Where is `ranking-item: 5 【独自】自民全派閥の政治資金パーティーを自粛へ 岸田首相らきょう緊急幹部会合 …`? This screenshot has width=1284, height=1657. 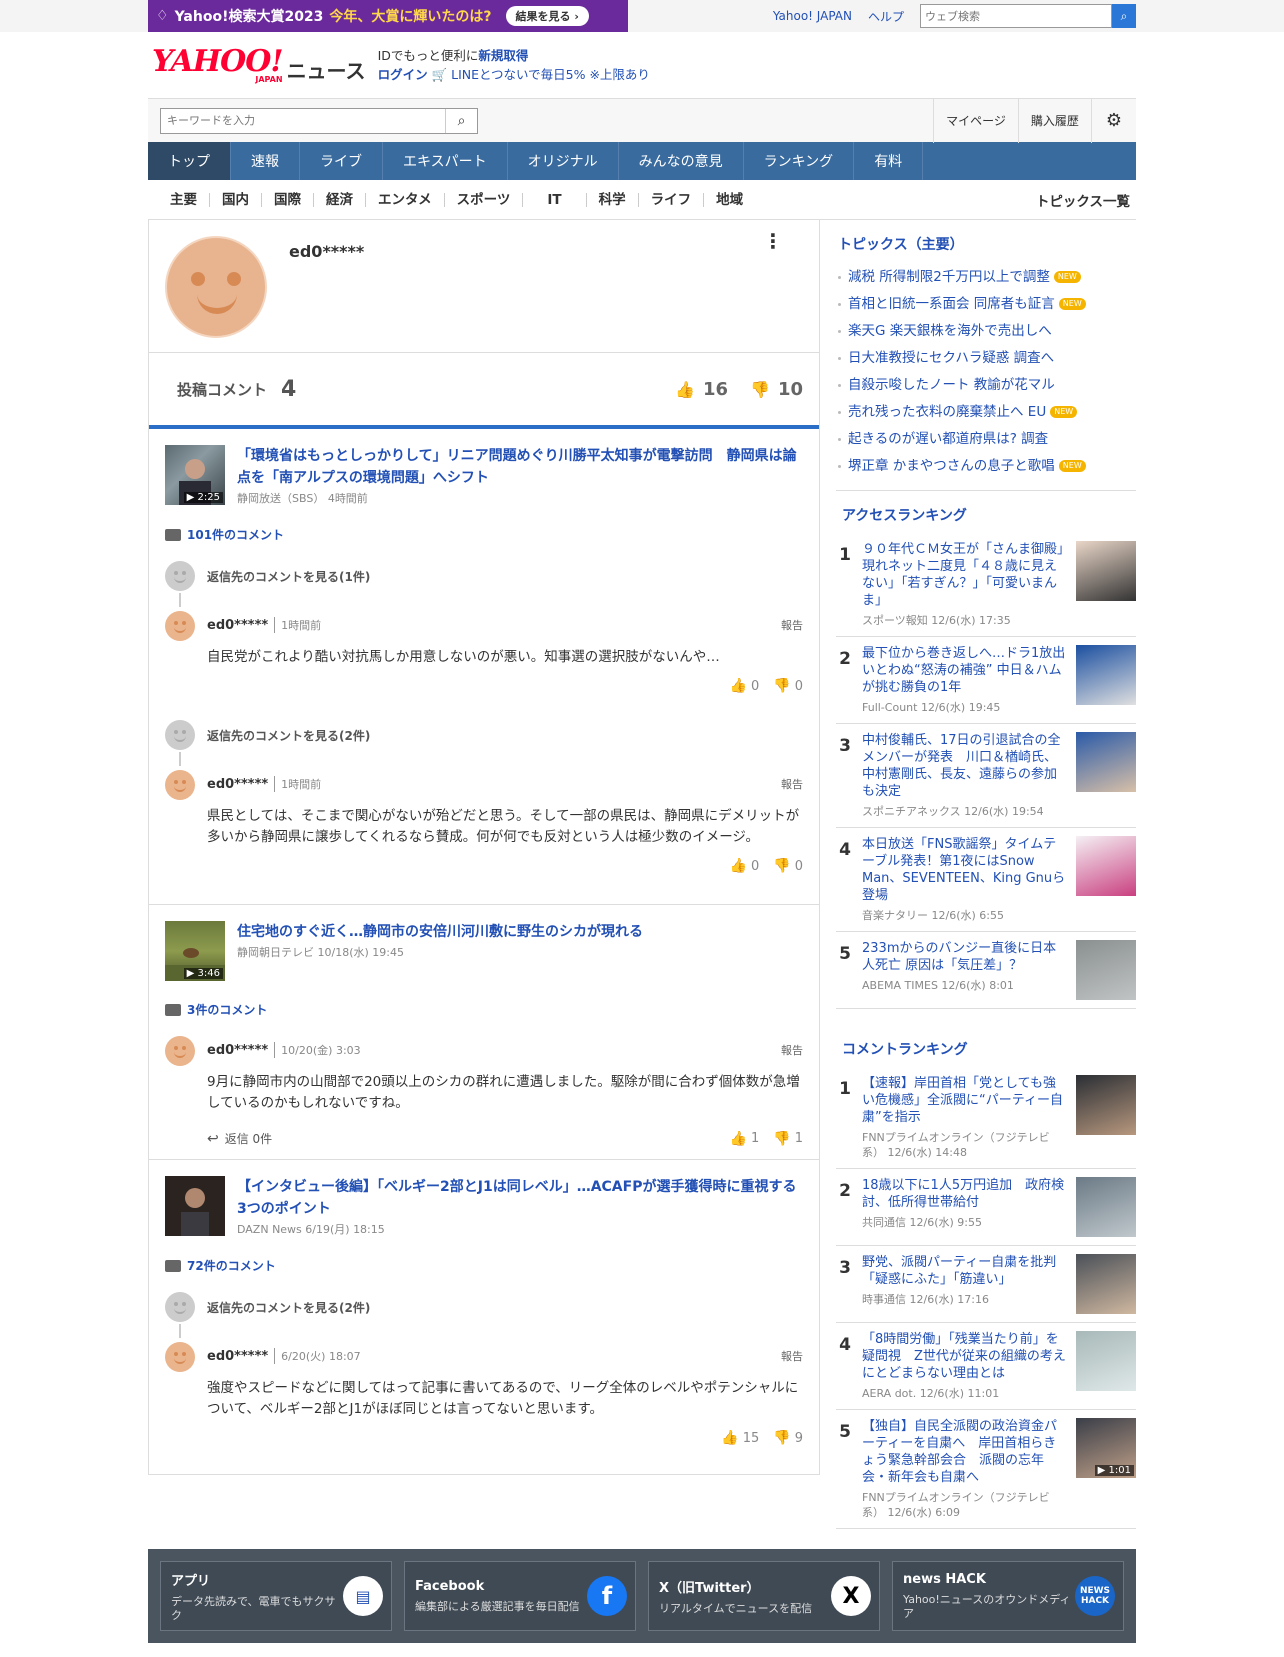
ranking-item: 5 【独自】自民全派閥の政治資金パーティーを自粛へ 岸田首相らきょう緊急幹部会合 … is located at coordinates (986, 1469).